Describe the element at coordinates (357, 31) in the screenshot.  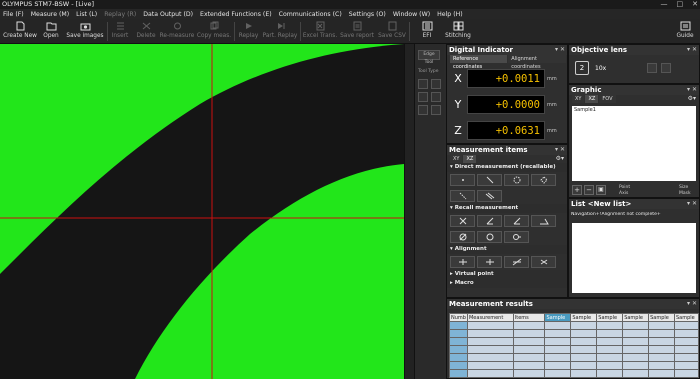
I see `save-report-button: Save report` at that location.